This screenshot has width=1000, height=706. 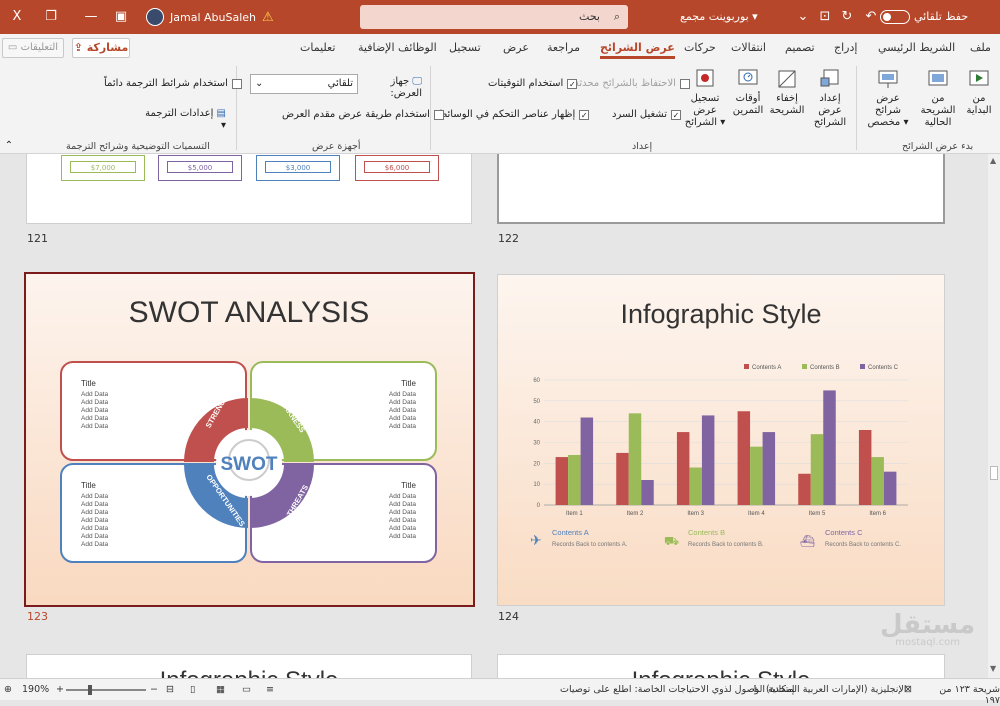 I want to click on tab-insert: إدراج, so click(x=845, y=47).